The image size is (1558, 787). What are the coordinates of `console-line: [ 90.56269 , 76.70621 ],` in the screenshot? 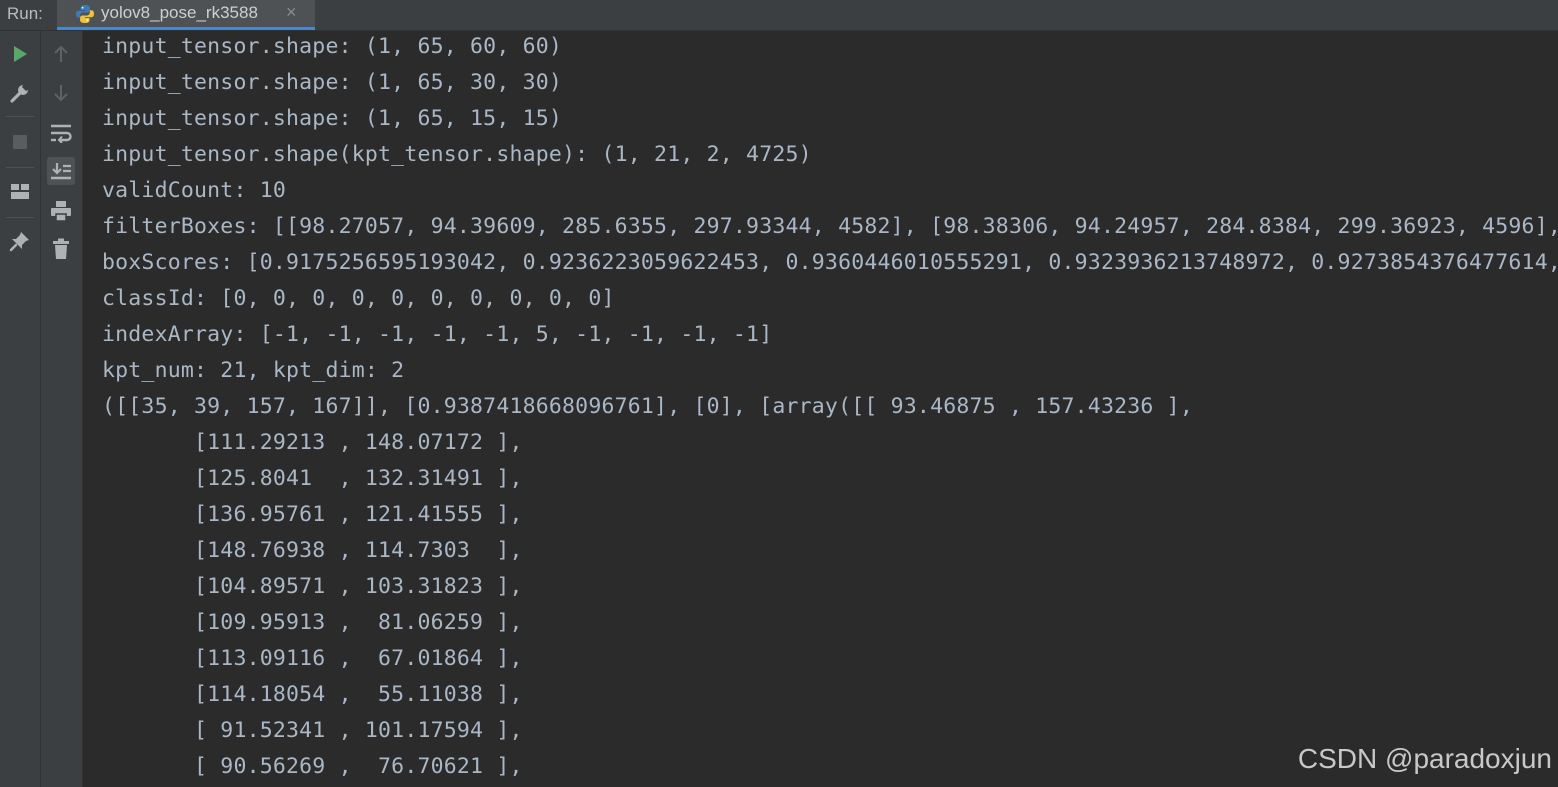 It's located at (312, 766).